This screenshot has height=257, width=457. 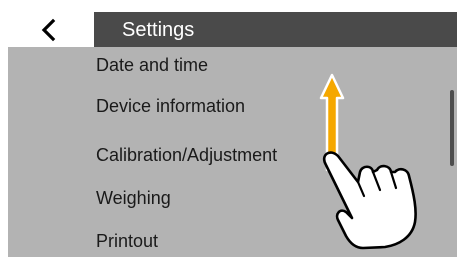 What do you see at coordinates (127, 241) in the screenshot?
I see `list-item-printout: Printout` at bounding box center [127, 241].